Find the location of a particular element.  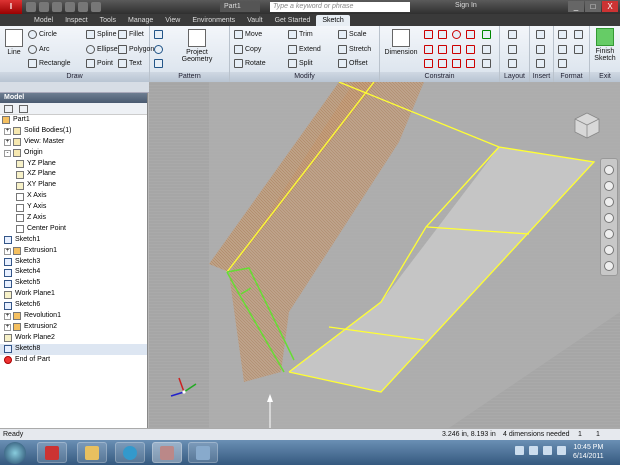

filter-icon is located at coordinates (8, 108).